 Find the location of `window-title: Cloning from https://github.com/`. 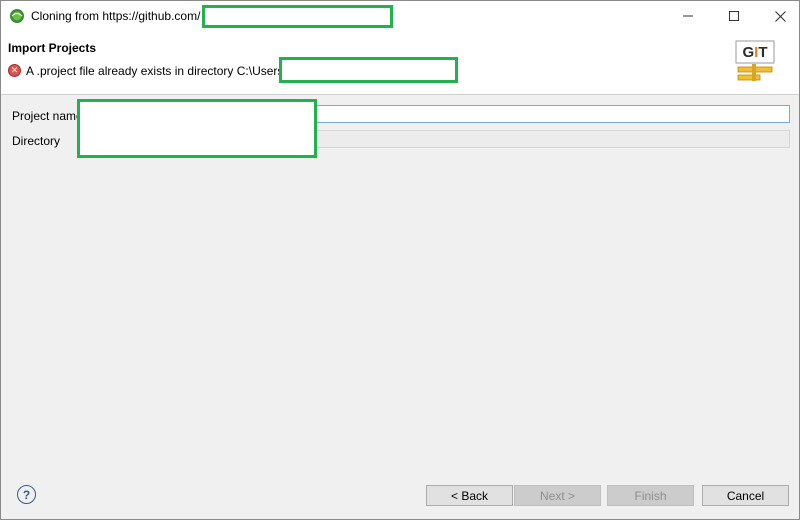

window-title: Cloning from https://github.com/ is located at coordinates (116, 16).